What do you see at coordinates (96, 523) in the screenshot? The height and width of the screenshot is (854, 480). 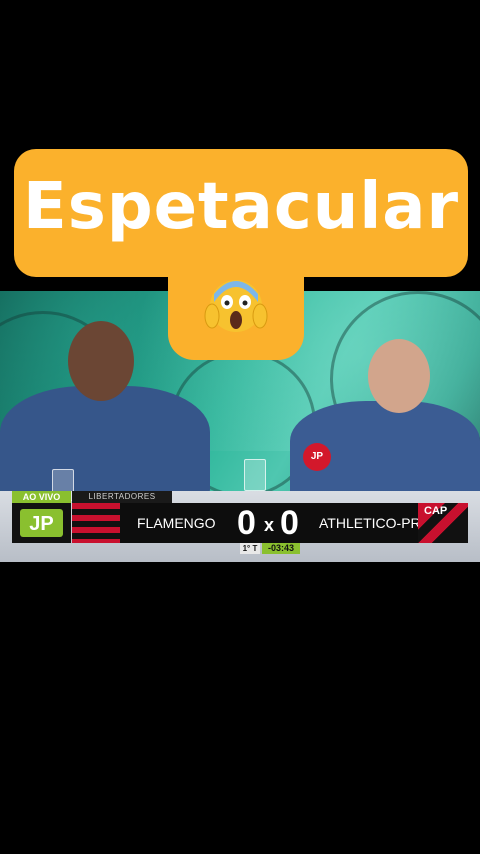 I see `flamengo-crest-icon` at bounding box center [96, 523].